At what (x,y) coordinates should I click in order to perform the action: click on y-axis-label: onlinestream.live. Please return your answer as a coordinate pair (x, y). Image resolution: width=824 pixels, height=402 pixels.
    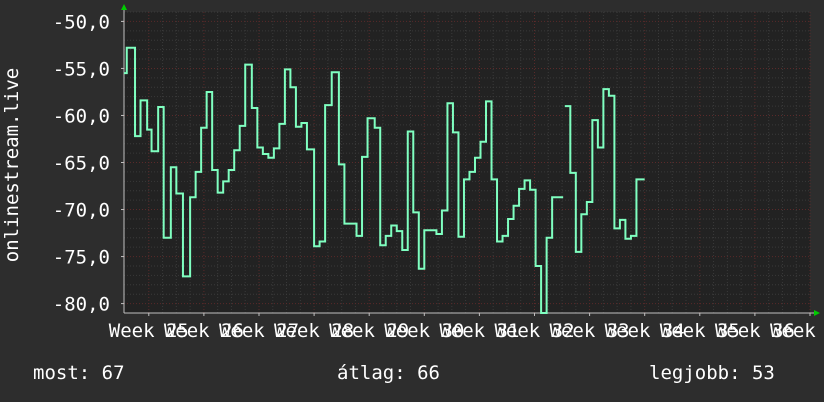
    Looking at the image, I should click on (12, 165).